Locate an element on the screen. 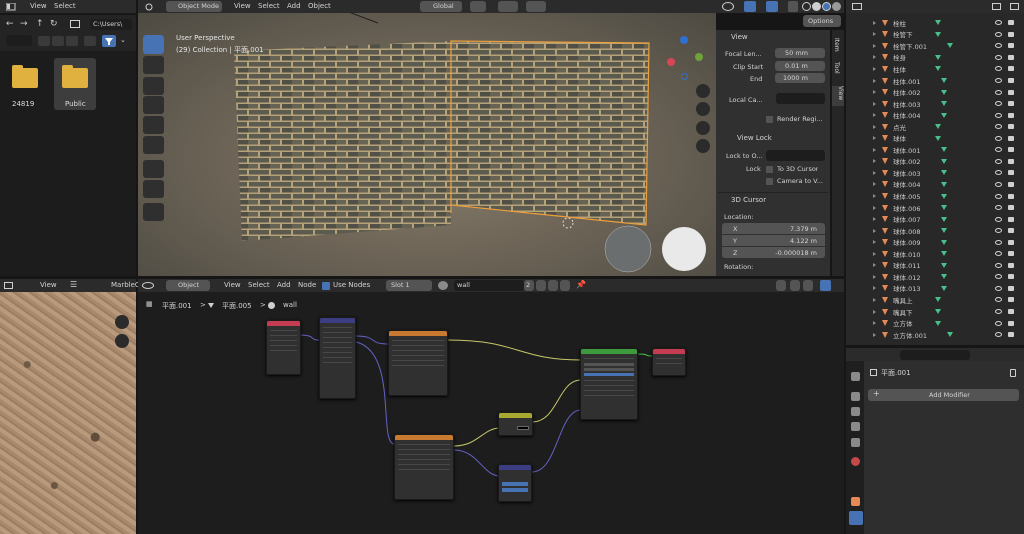 The height and width of the screenshot is (534, 1024). view-layer-tab-icon is located at coordinates (855, 426).